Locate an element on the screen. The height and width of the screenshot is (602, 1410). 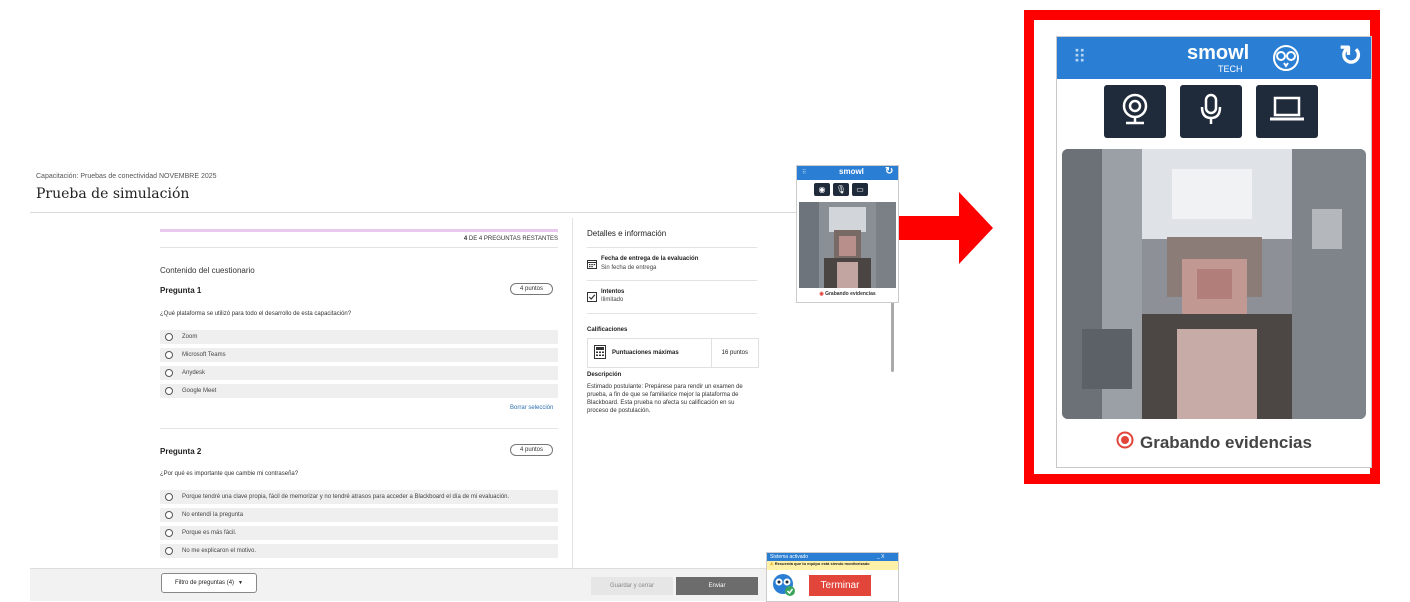
title-divider is located at coordinates (464, 212).